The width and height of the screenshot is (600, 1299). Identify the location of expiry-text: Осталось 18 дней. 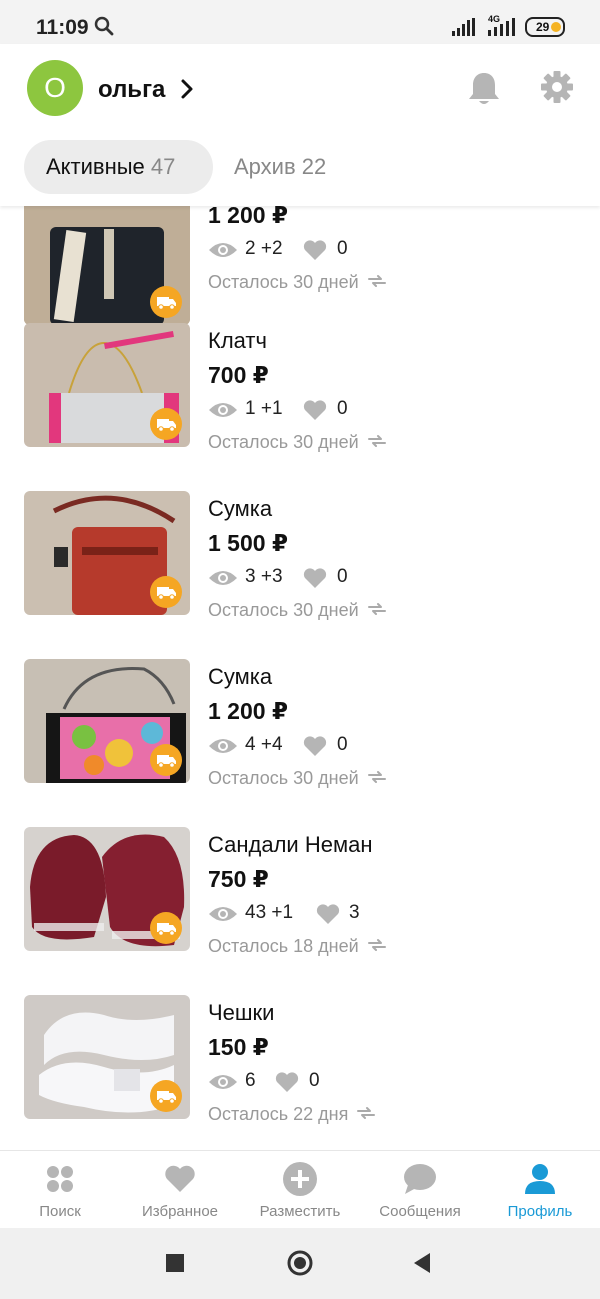
(283, 946).